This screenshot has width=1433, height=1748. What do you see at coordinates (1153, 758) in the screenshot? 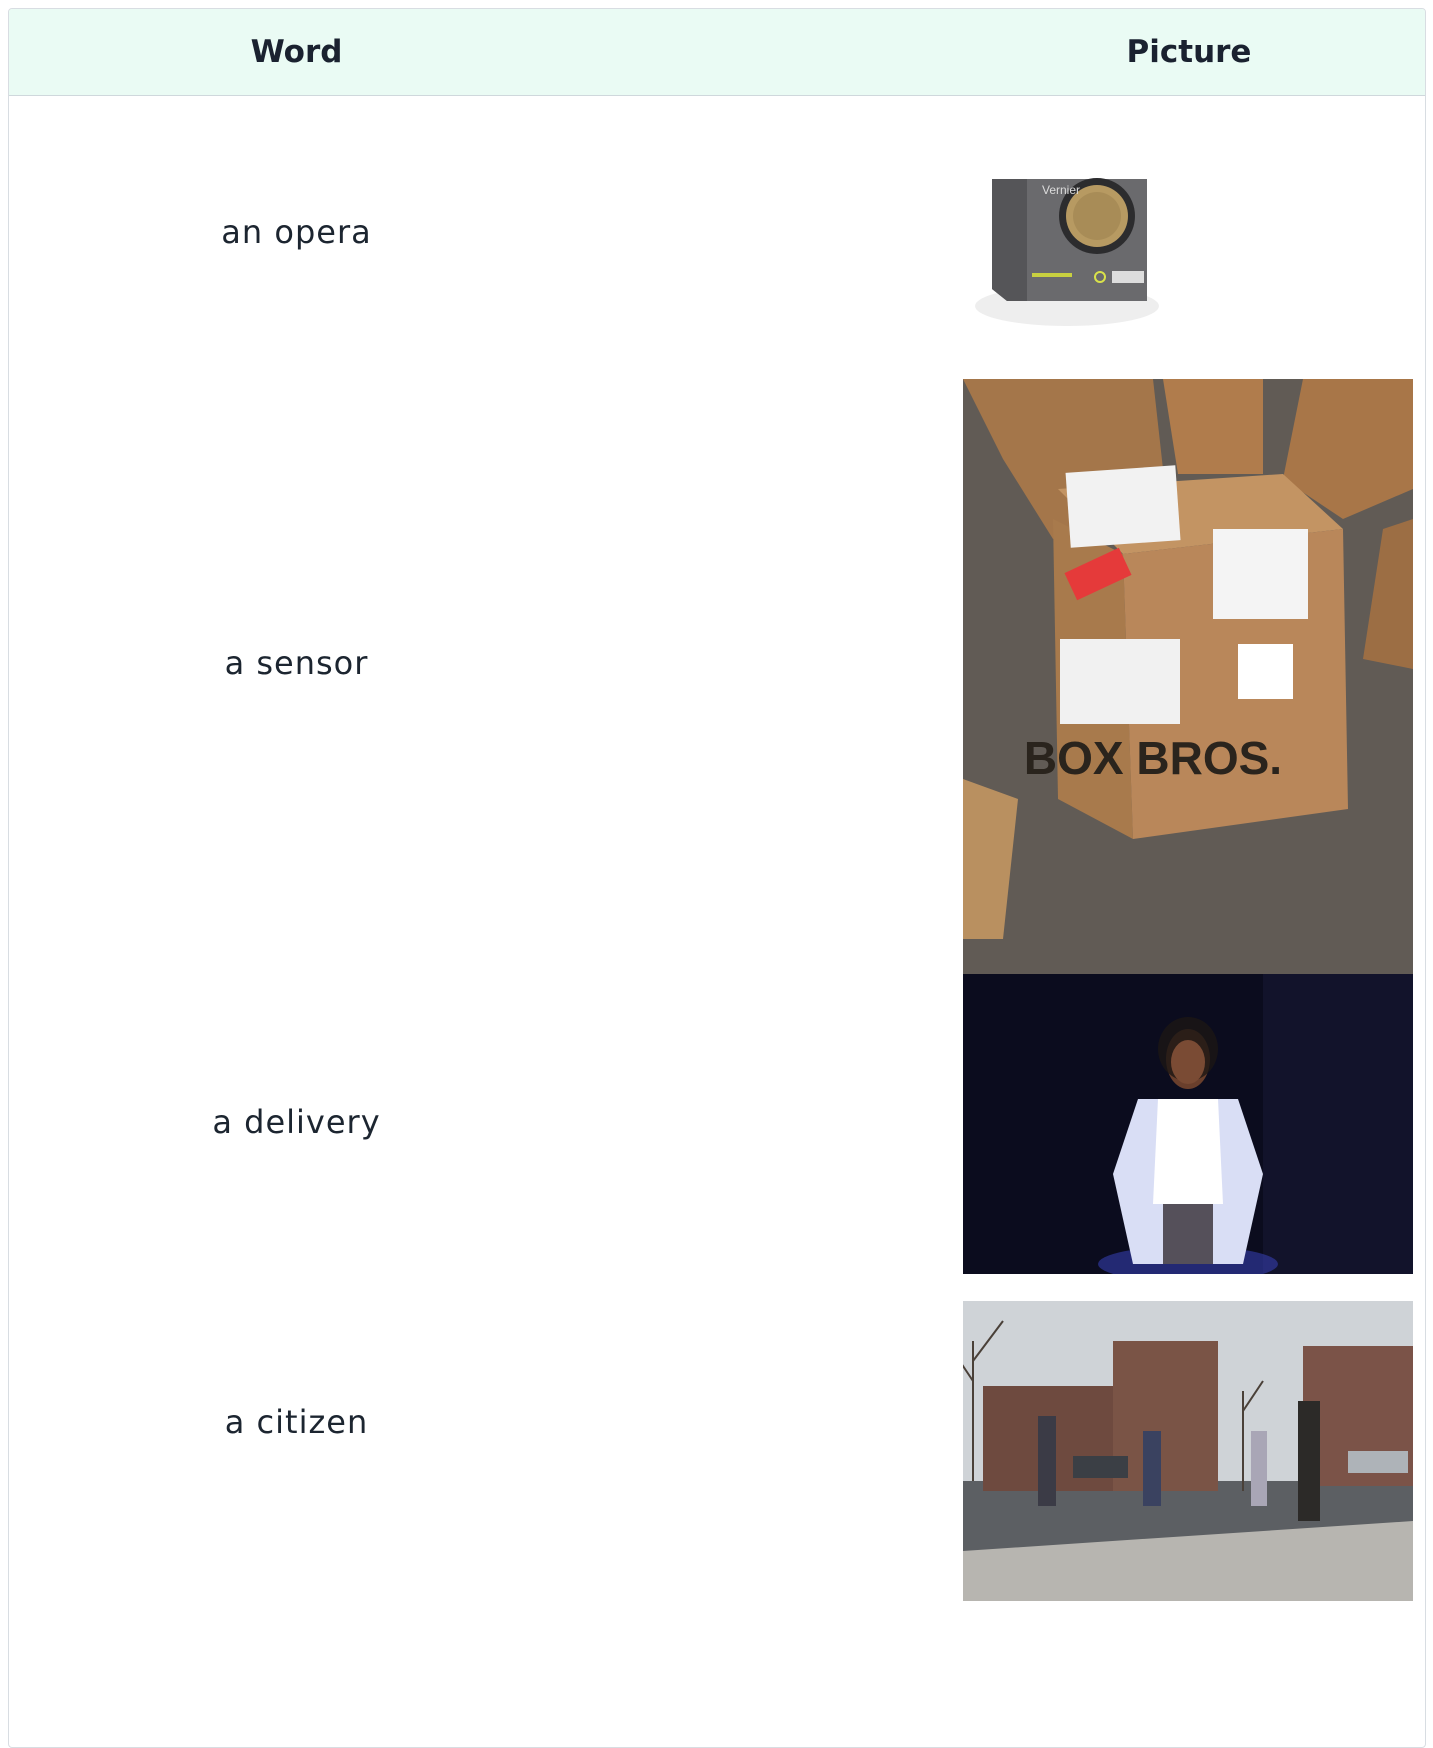
I see `svg-text: BOX BROS.` at bounding box center [1153, 758].